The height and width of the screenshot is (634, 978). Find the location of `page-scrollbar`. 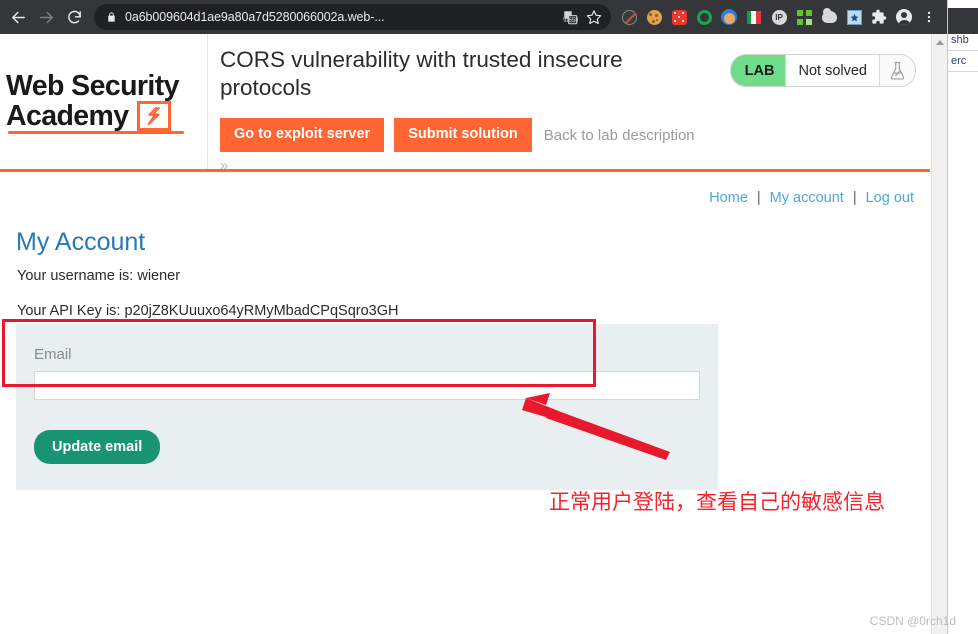

page-scrollbar is located at coordinates (939, 334).